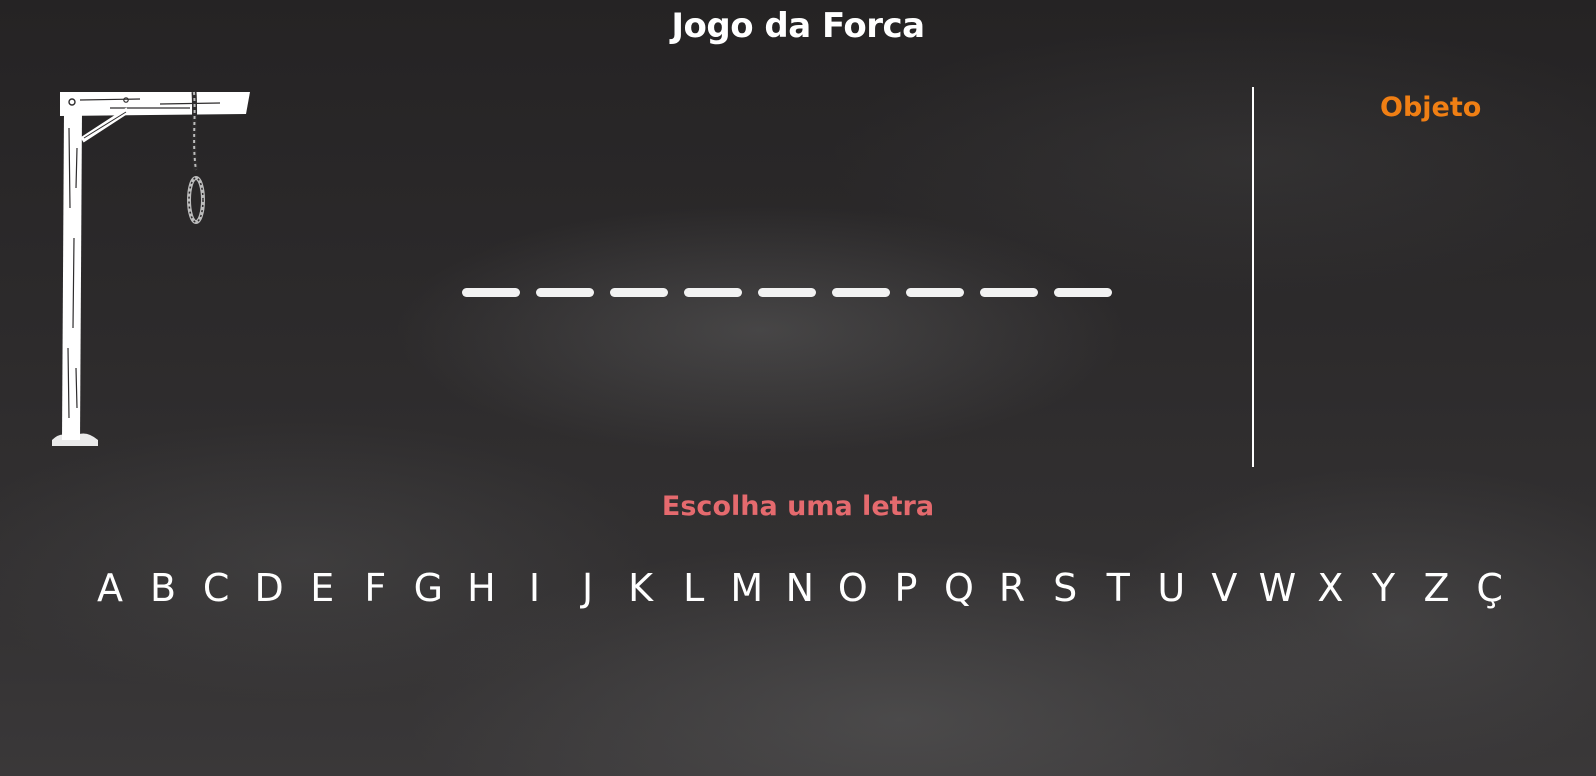  What do you see at coordinates (322, 588) in the screenshot?
I see `letter-key: E` at bounding box center [322, 588].